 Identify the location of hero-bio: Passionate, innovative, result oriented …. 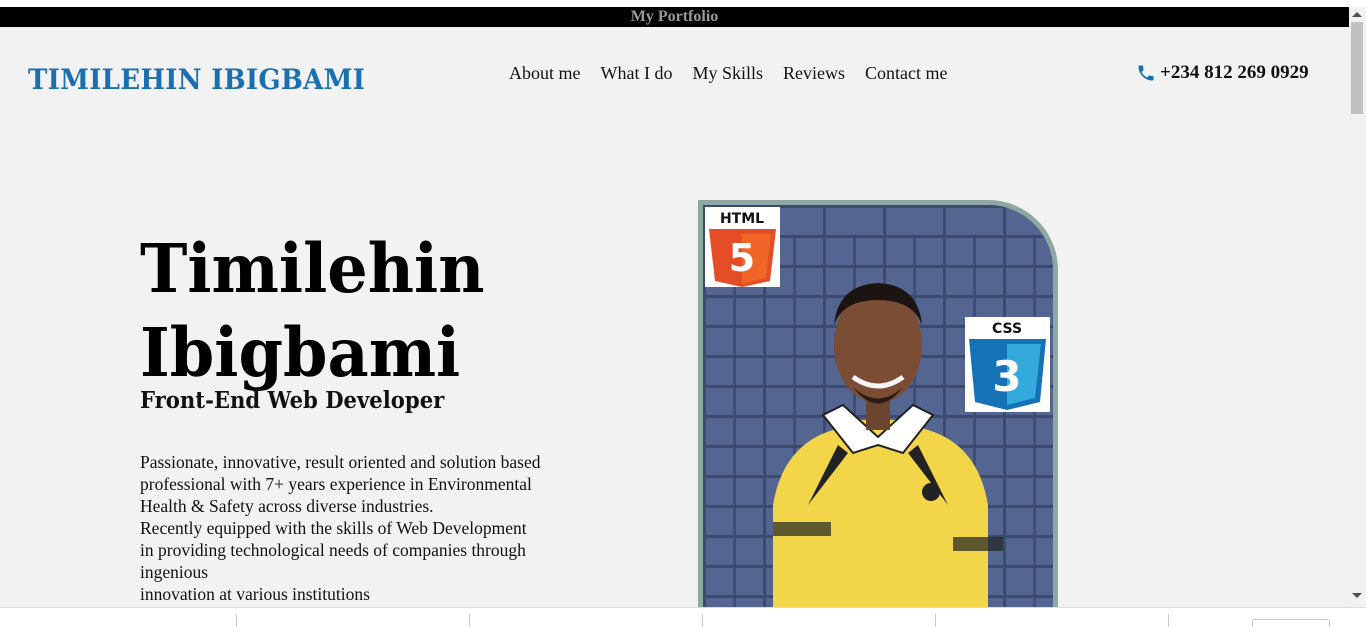
(365, 528).